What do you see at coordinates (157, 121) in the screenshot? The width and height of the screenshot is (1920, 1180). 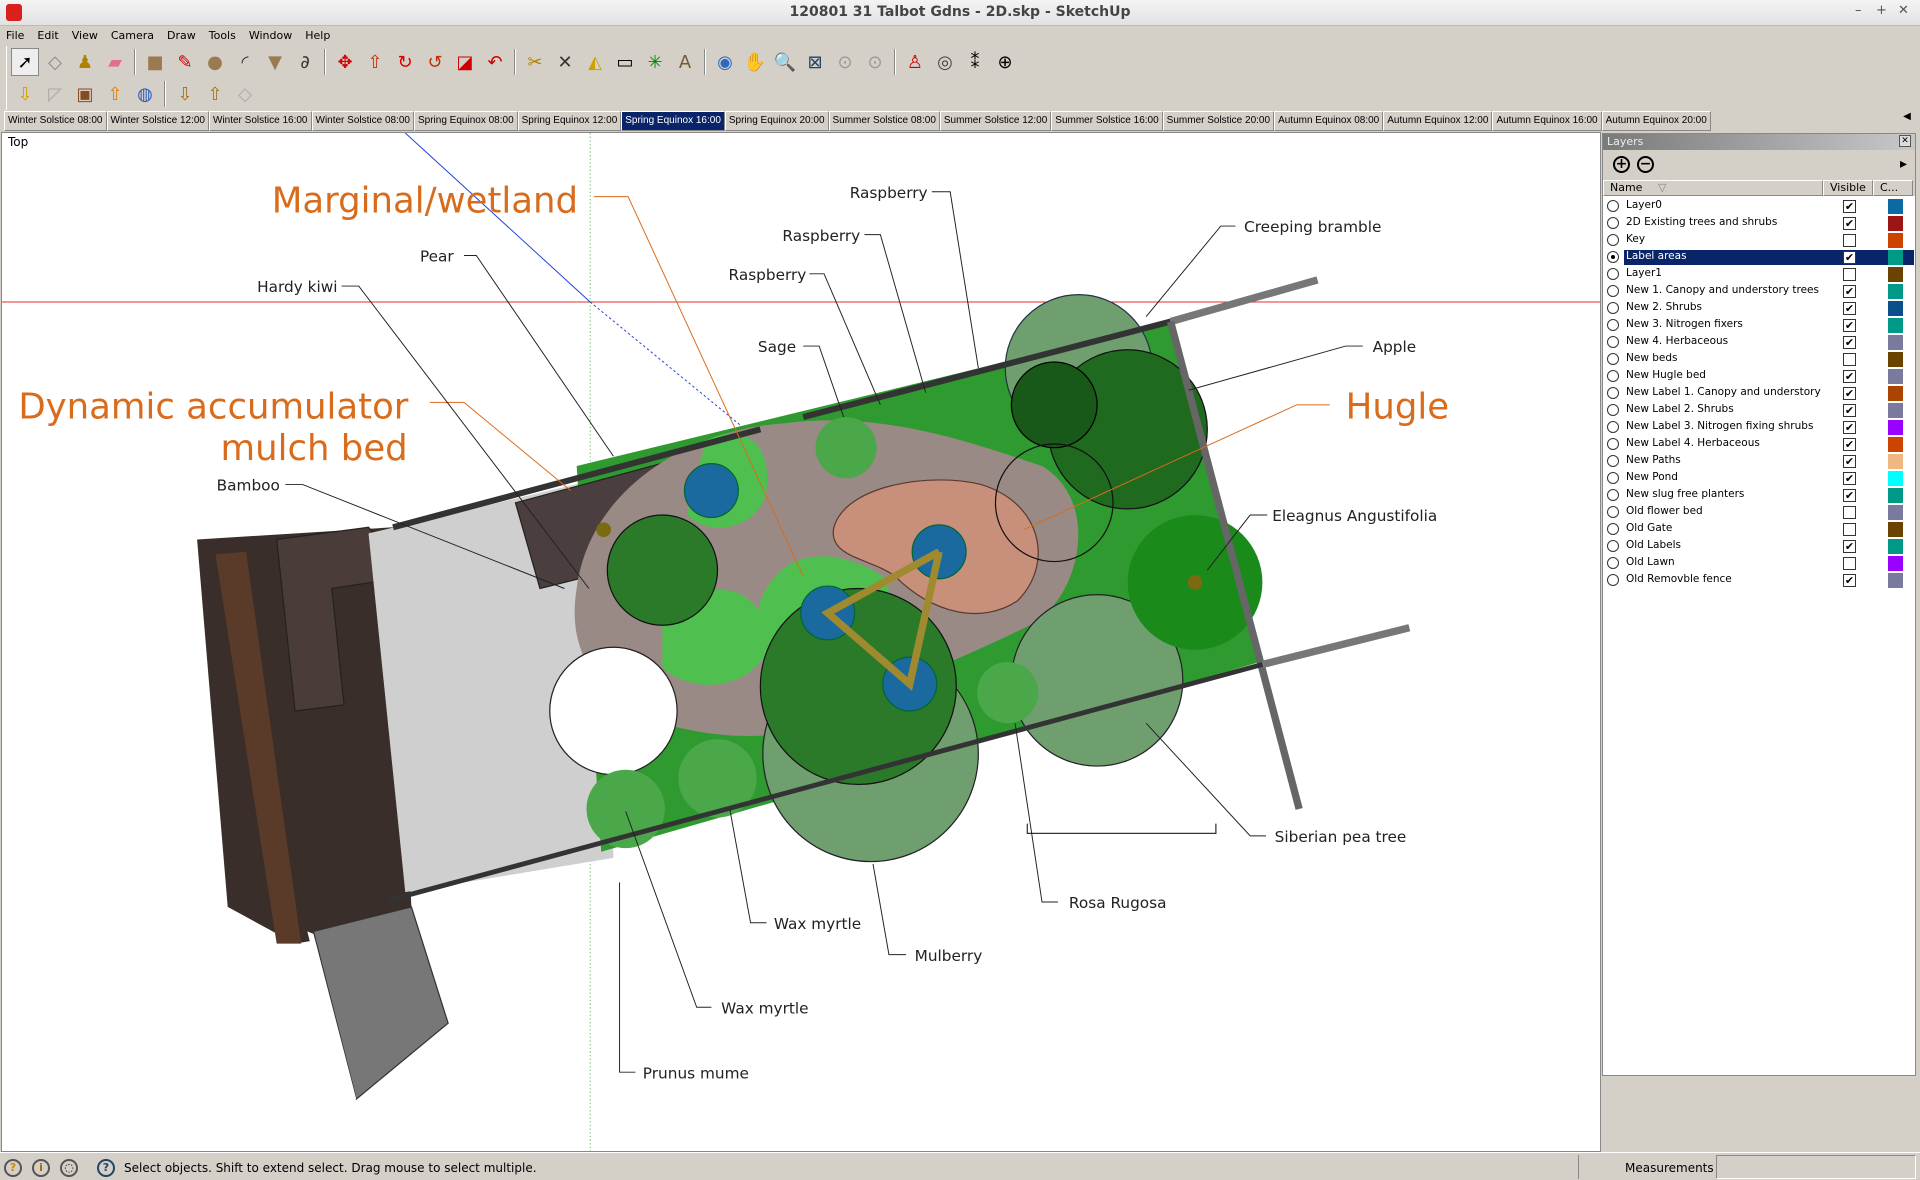 I see `scene-tab: Winter Solstice 12:00` at bounding box center [157, 121].